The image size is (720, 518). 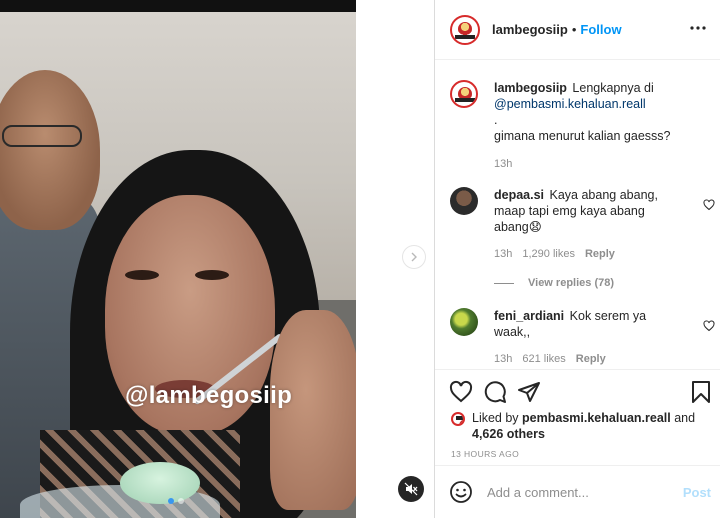 I want to click on caption-question: gimana menurut kalian gaesss?, so click(x=582, y=136).